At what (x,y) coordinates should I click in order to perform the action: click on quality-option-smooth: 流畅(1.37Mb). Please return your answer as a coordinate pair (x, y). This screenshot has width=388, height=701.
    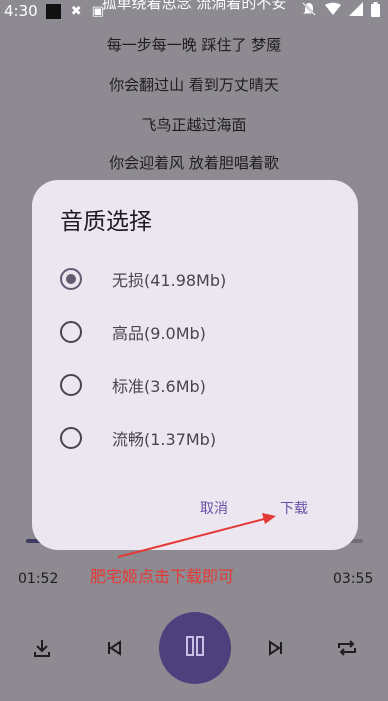
    Looking at the image, I should click on (195, 438).